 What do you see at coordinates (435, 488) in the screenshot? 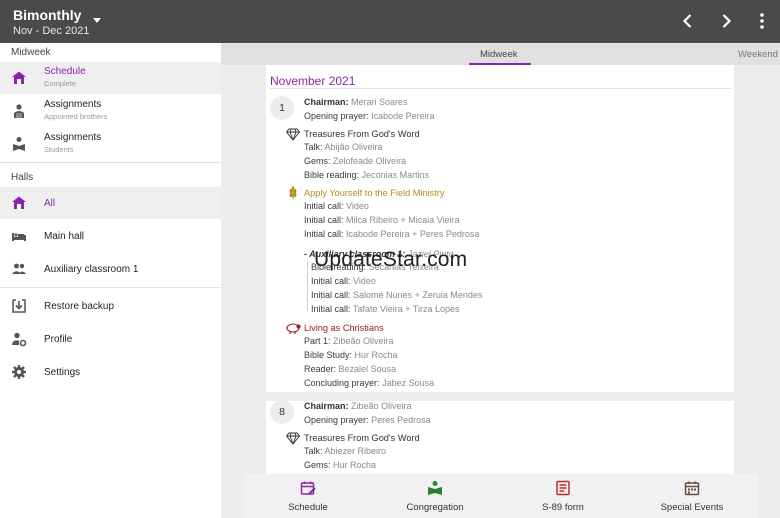
I see `open-book-icon` at bounding box center [435, 488].